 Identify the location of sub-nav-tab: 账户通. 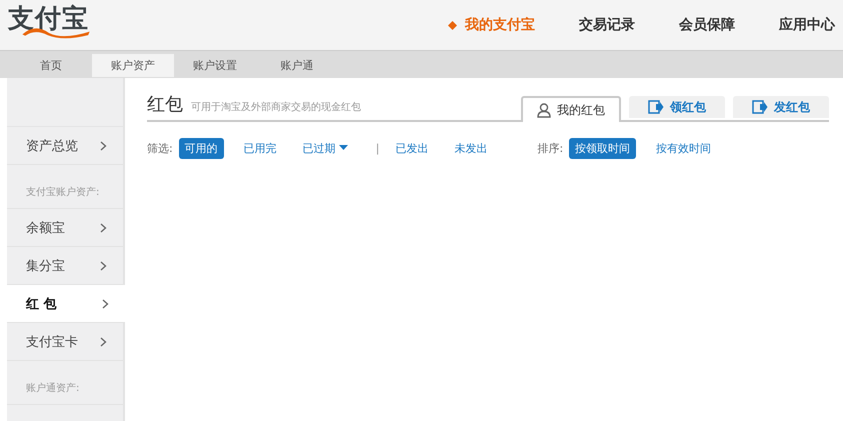
(297, 65).